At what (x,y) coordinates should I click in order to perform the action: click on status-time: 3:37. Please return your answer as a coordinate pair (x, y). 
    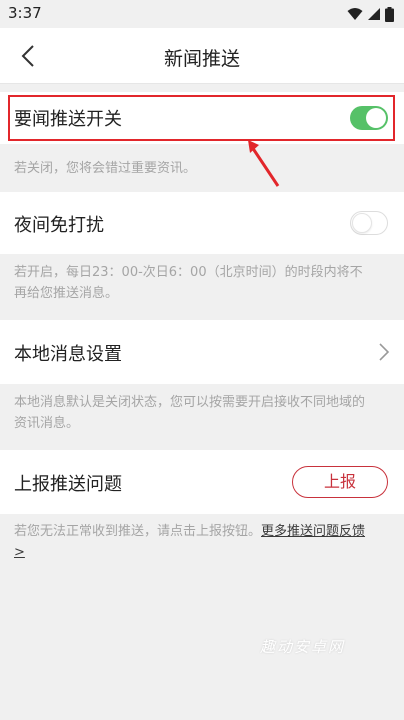
    Looking at the image, I should click on (25, 13).